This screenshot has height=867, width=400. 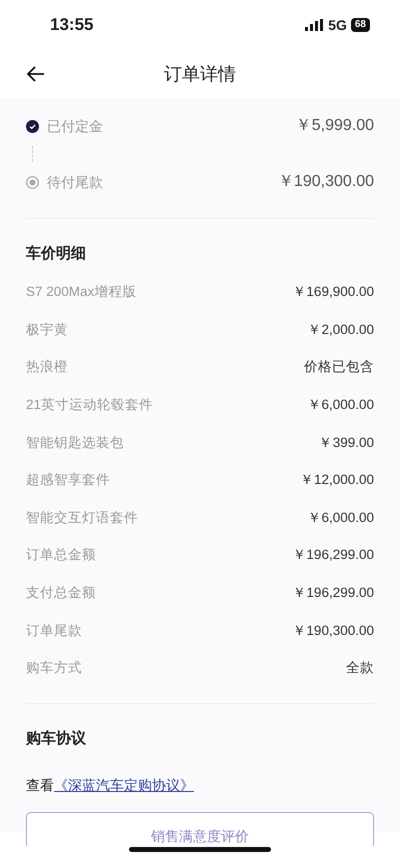 I want to click on item-label: 订单尾款, so click(x=54, y=631).